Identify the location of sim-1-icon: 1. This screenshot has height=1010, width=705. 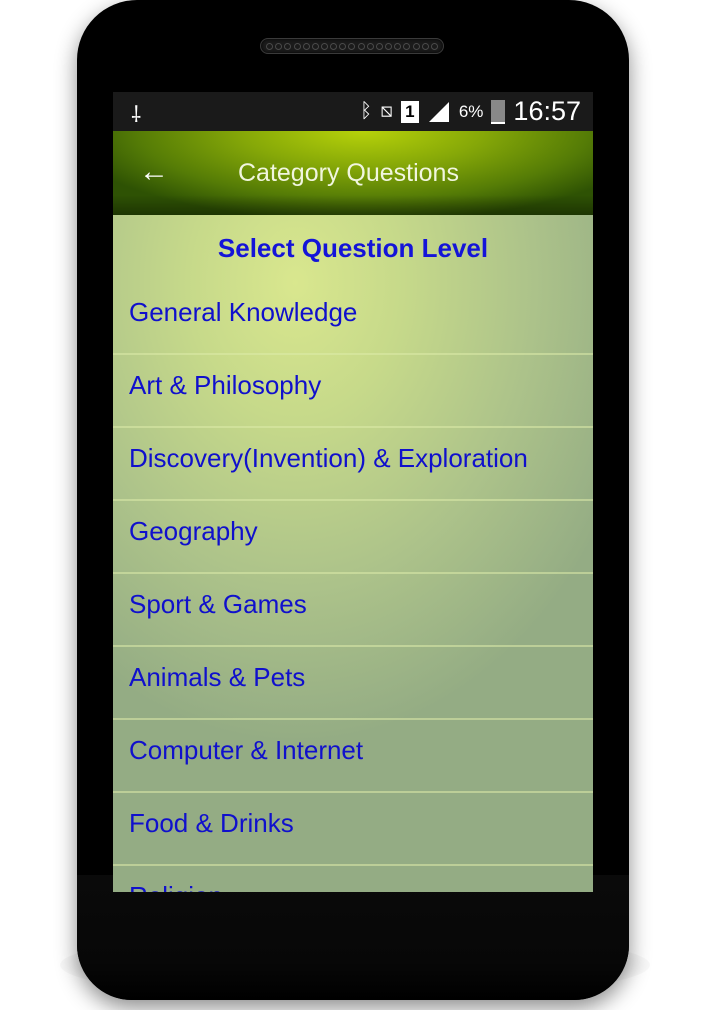
(409, 111).